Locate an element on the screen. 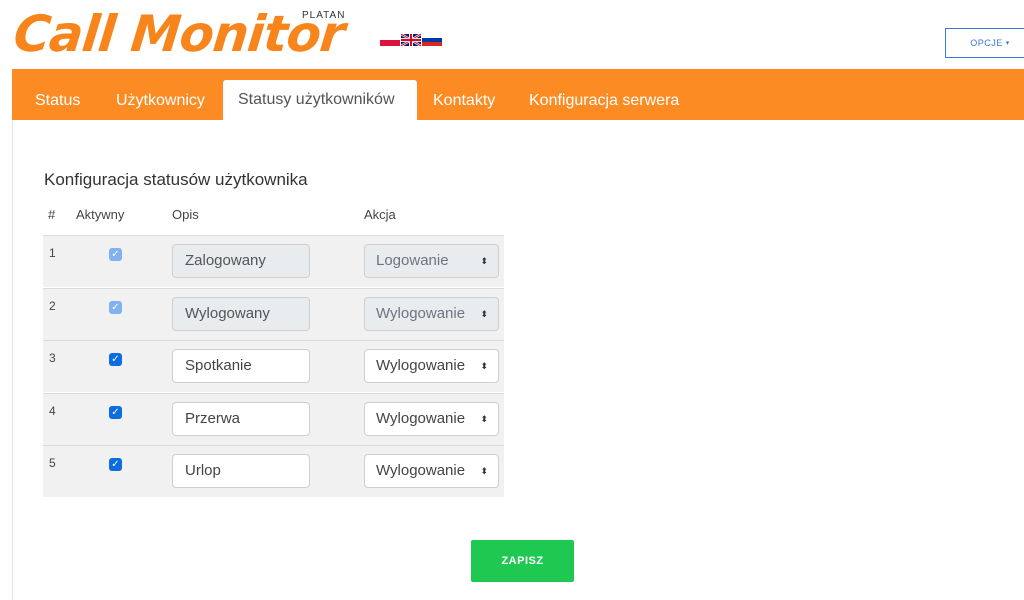 This screenshot has width=1024, height=600. chevron-down-icon: ▾ is located at coordinates (1007, 43).